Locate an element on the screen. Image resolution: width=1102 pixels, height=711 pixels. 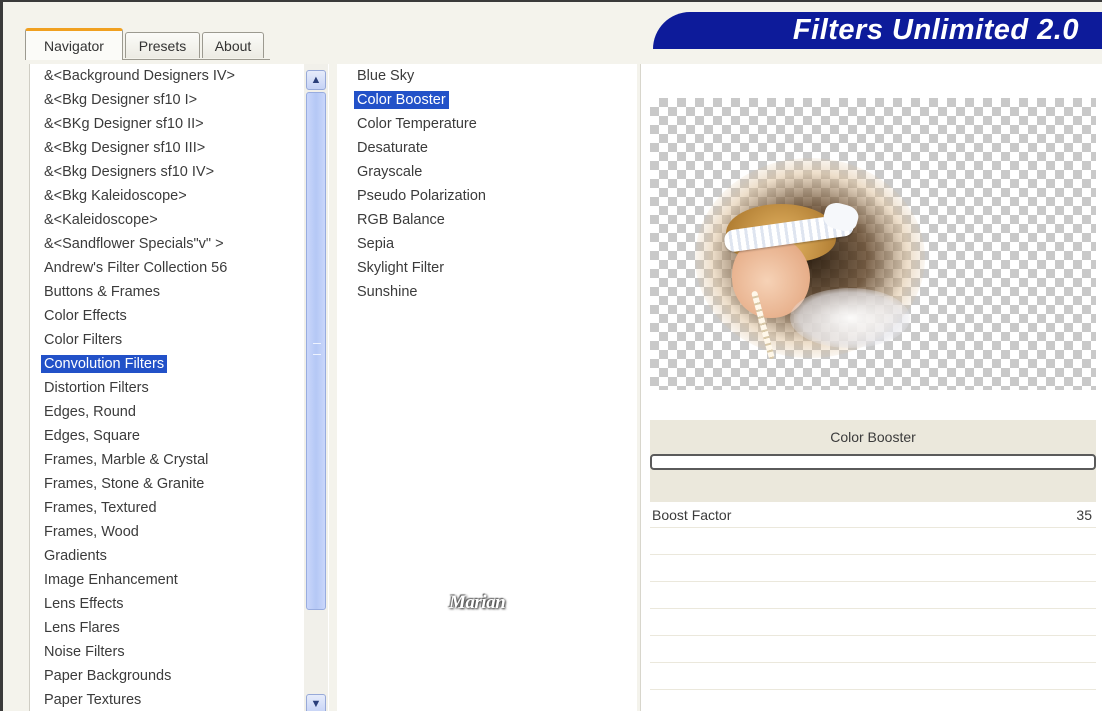
category-item-label: Frames, Marble & Crystal is located at coordinates (126, 460).